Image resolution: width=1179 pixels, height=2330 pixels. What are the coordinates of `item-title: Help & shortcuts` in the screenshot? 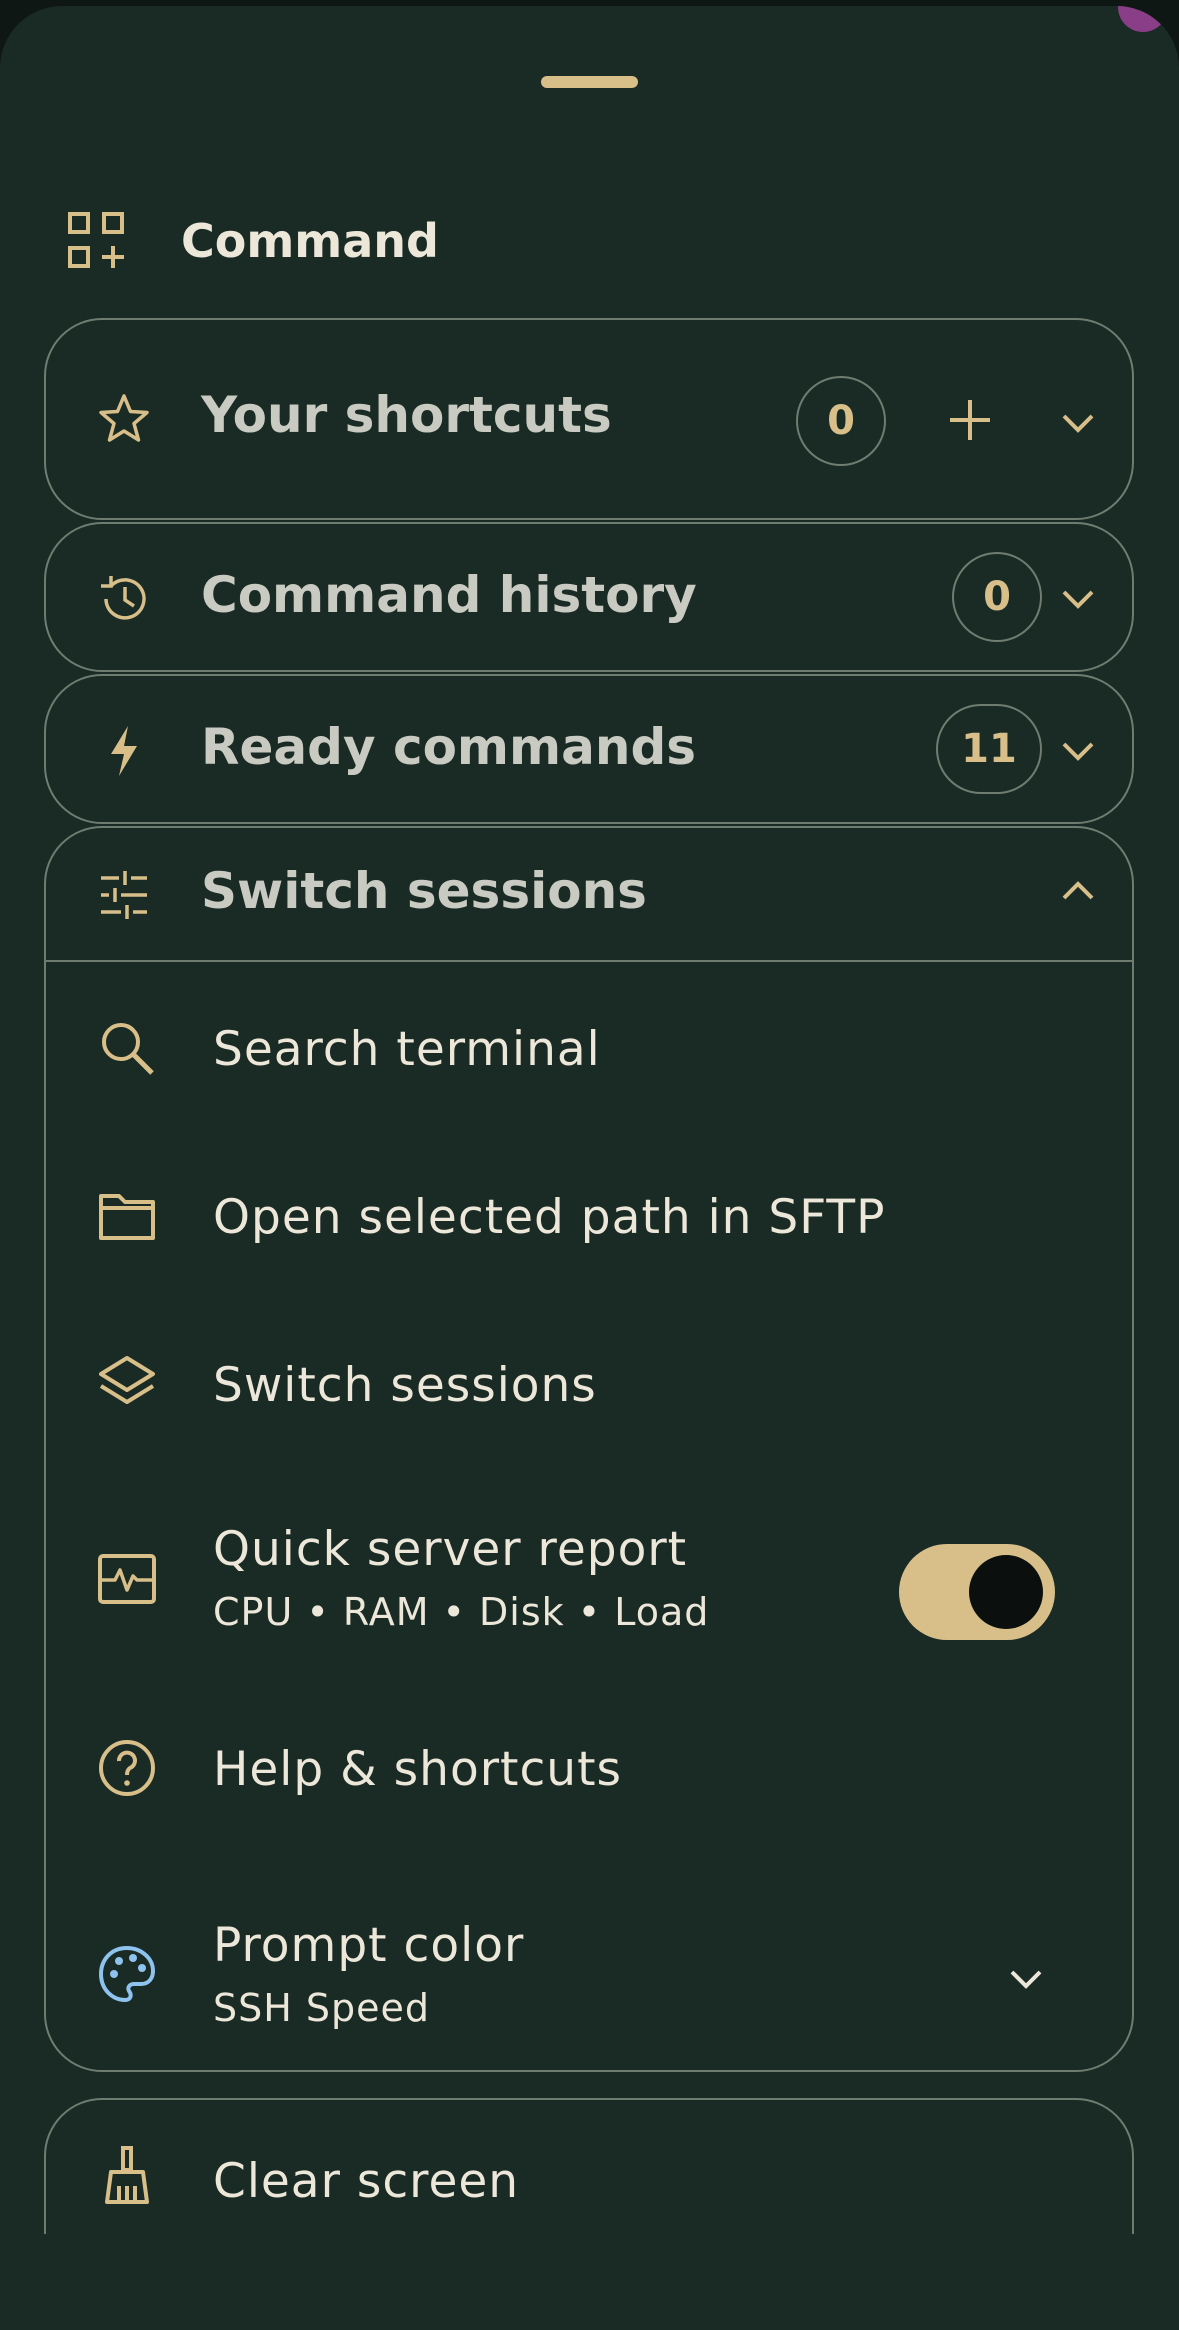 It's located at (418, 1769).